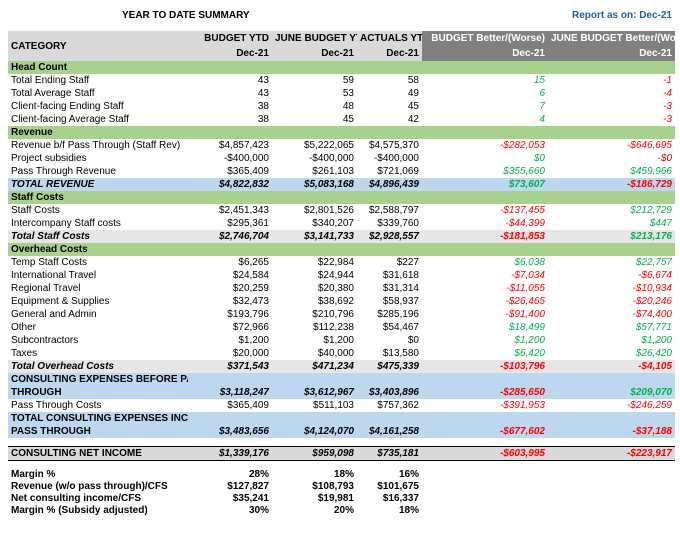 The image size is (680, 560). I want to click on budget-variance-cell: -$181,853, so click(485, 236).